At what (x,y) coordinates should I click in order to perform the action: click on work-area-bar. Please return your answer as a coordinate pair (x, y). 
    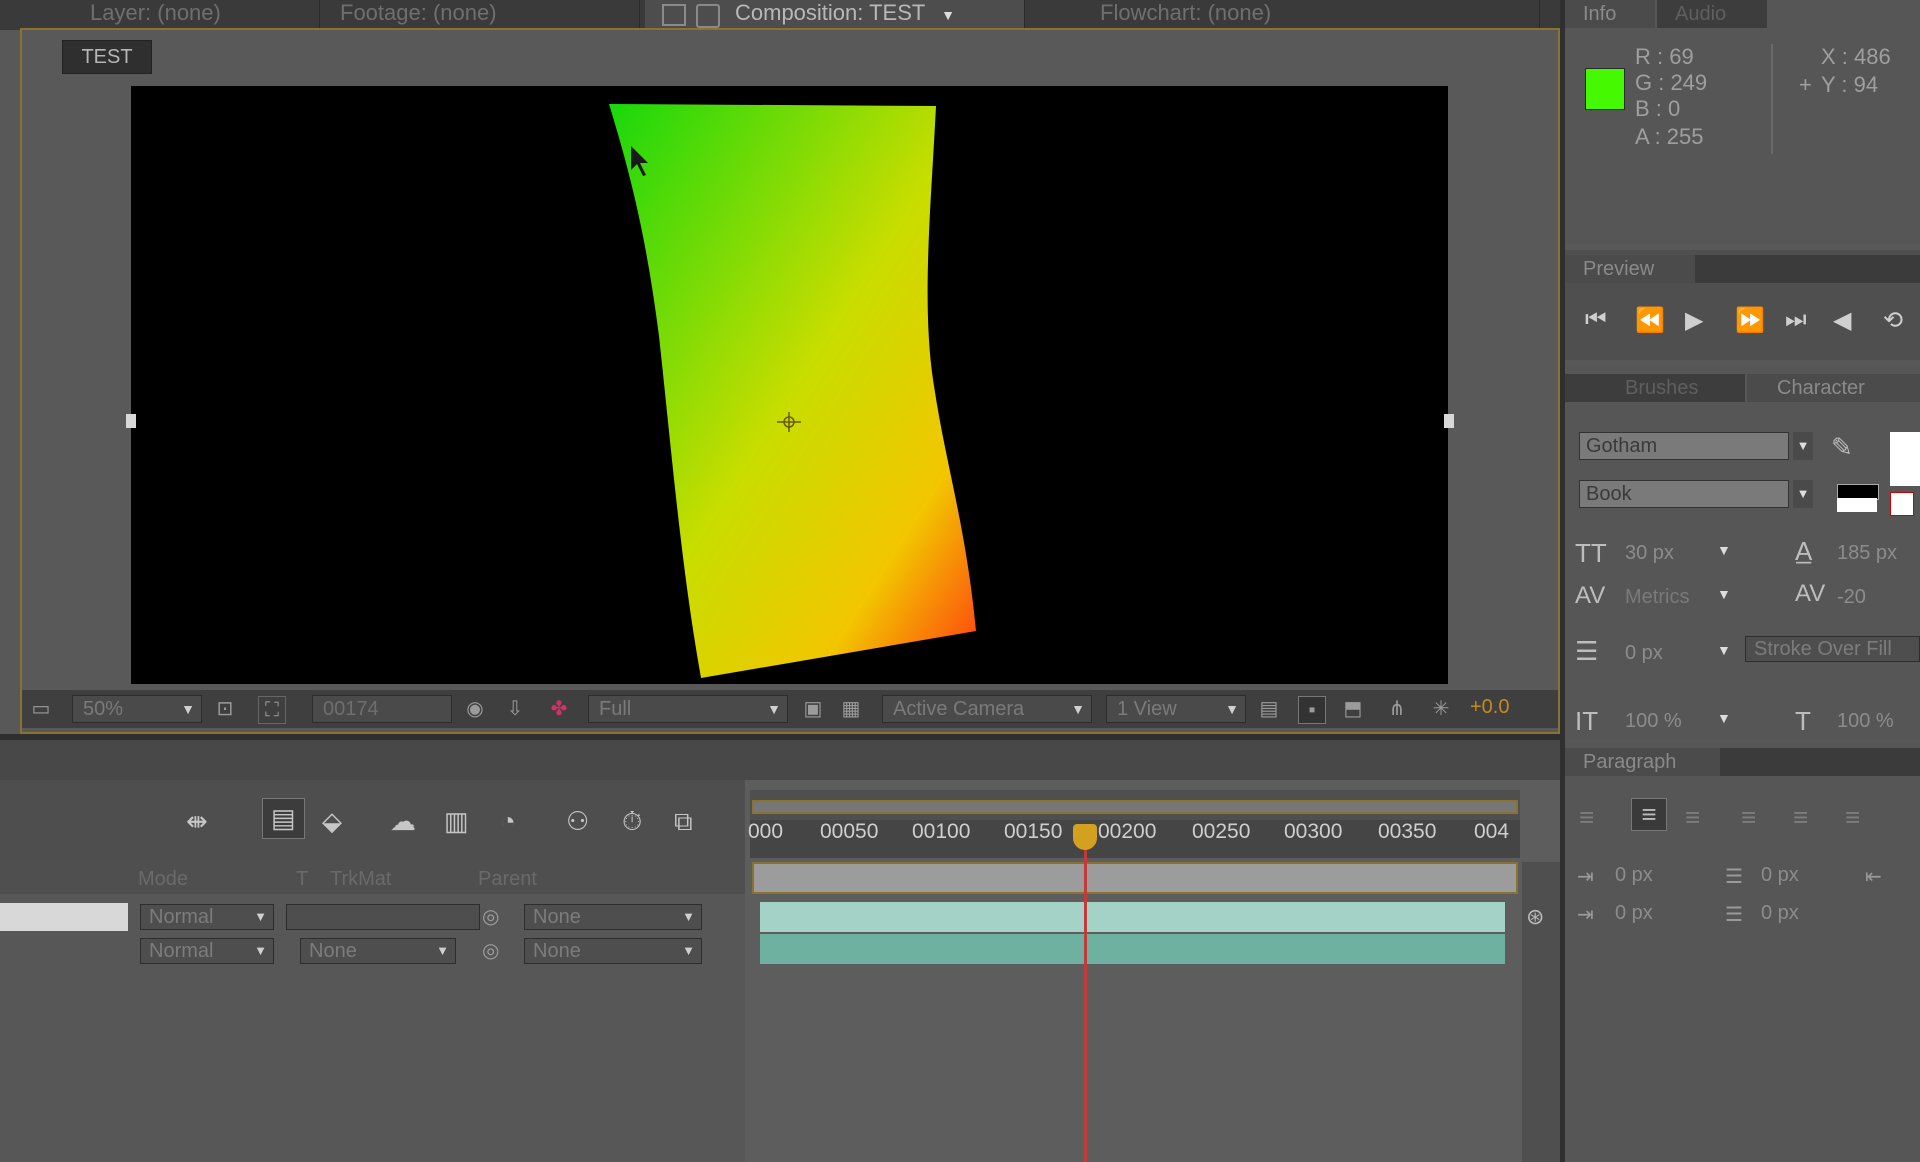
    Looking at the image, I should click on (1135, 878).